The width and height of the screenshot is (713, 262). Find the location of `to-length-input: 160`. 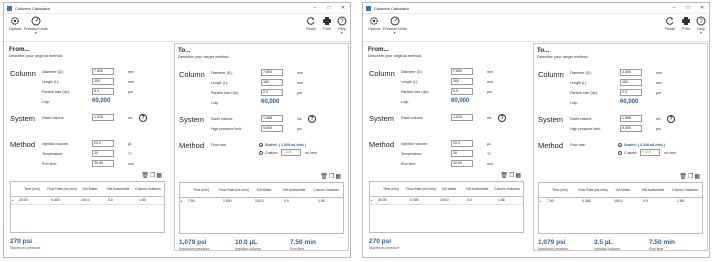

to-length-input: 160 is located at coordinates (272, 82).